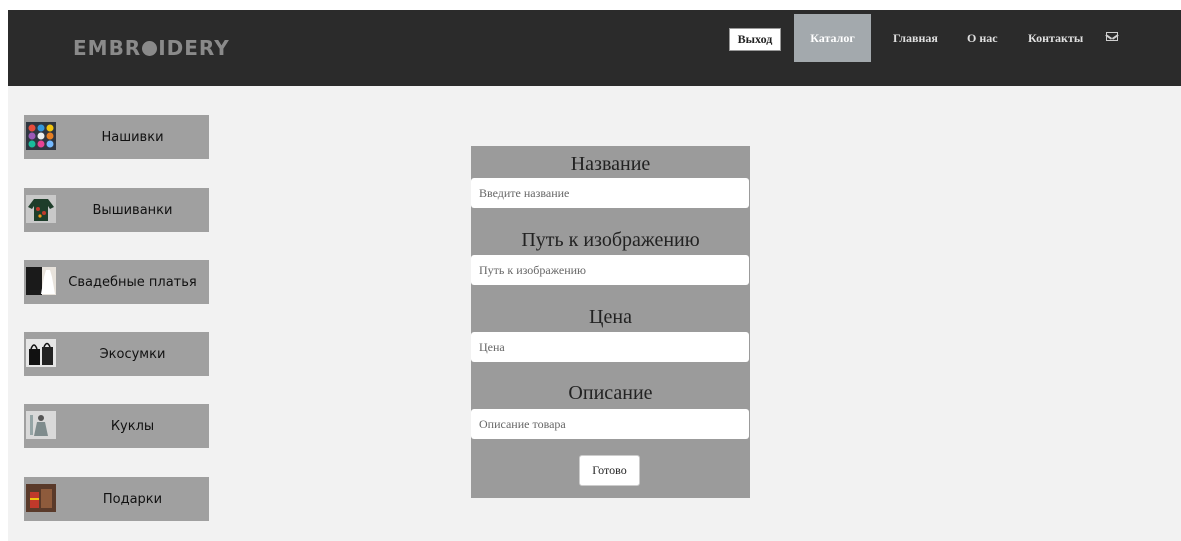 This screenshot has height=541, width=1181. I want to click on submit-button: Готово, so click(609, 470).